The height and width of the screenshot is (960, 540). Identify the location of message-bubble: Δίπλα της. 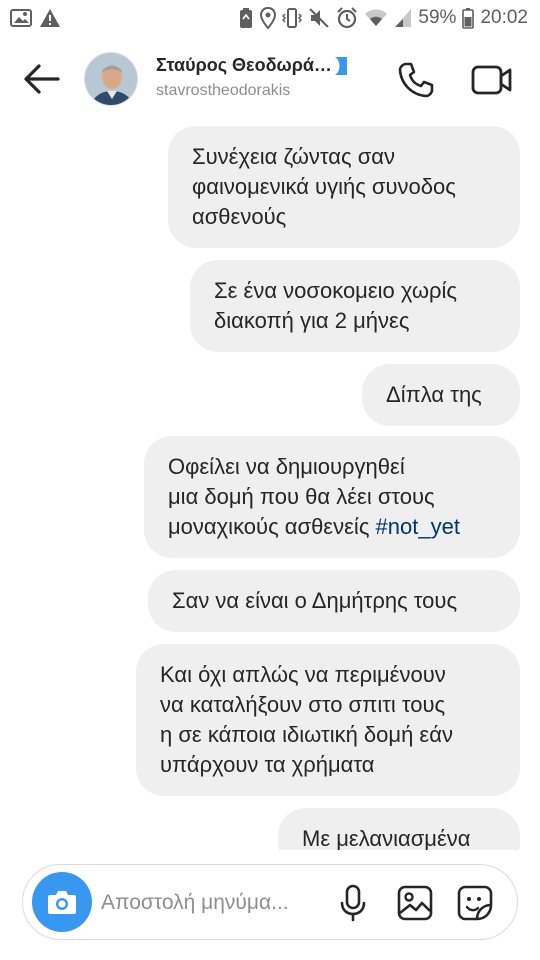
(441, 395).